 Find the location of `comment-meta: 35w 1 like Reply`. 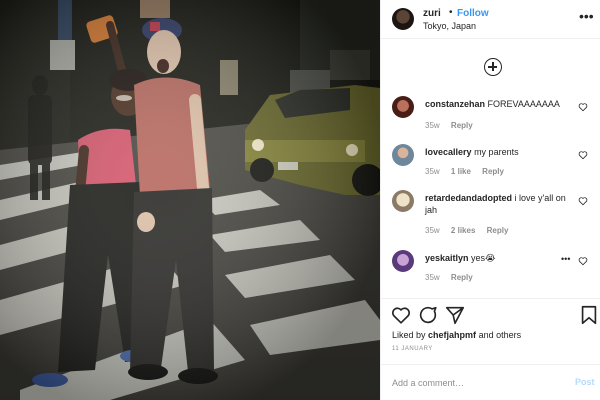

comment-meta: 35w 1 like Reply is located at coordinates (469, 171).